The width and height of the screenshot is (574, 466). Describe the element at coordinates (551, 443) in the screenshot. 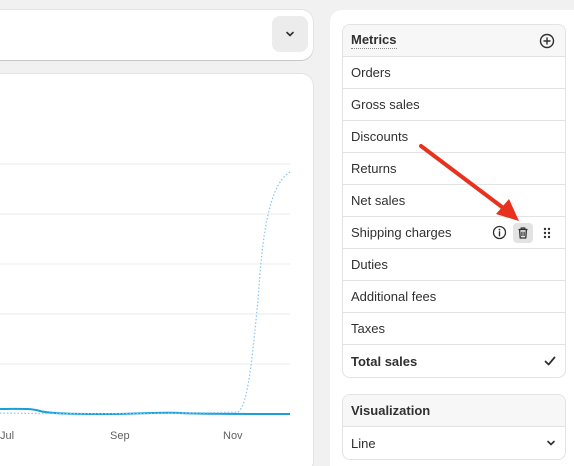

I see `chevron-down-icon` at that location.